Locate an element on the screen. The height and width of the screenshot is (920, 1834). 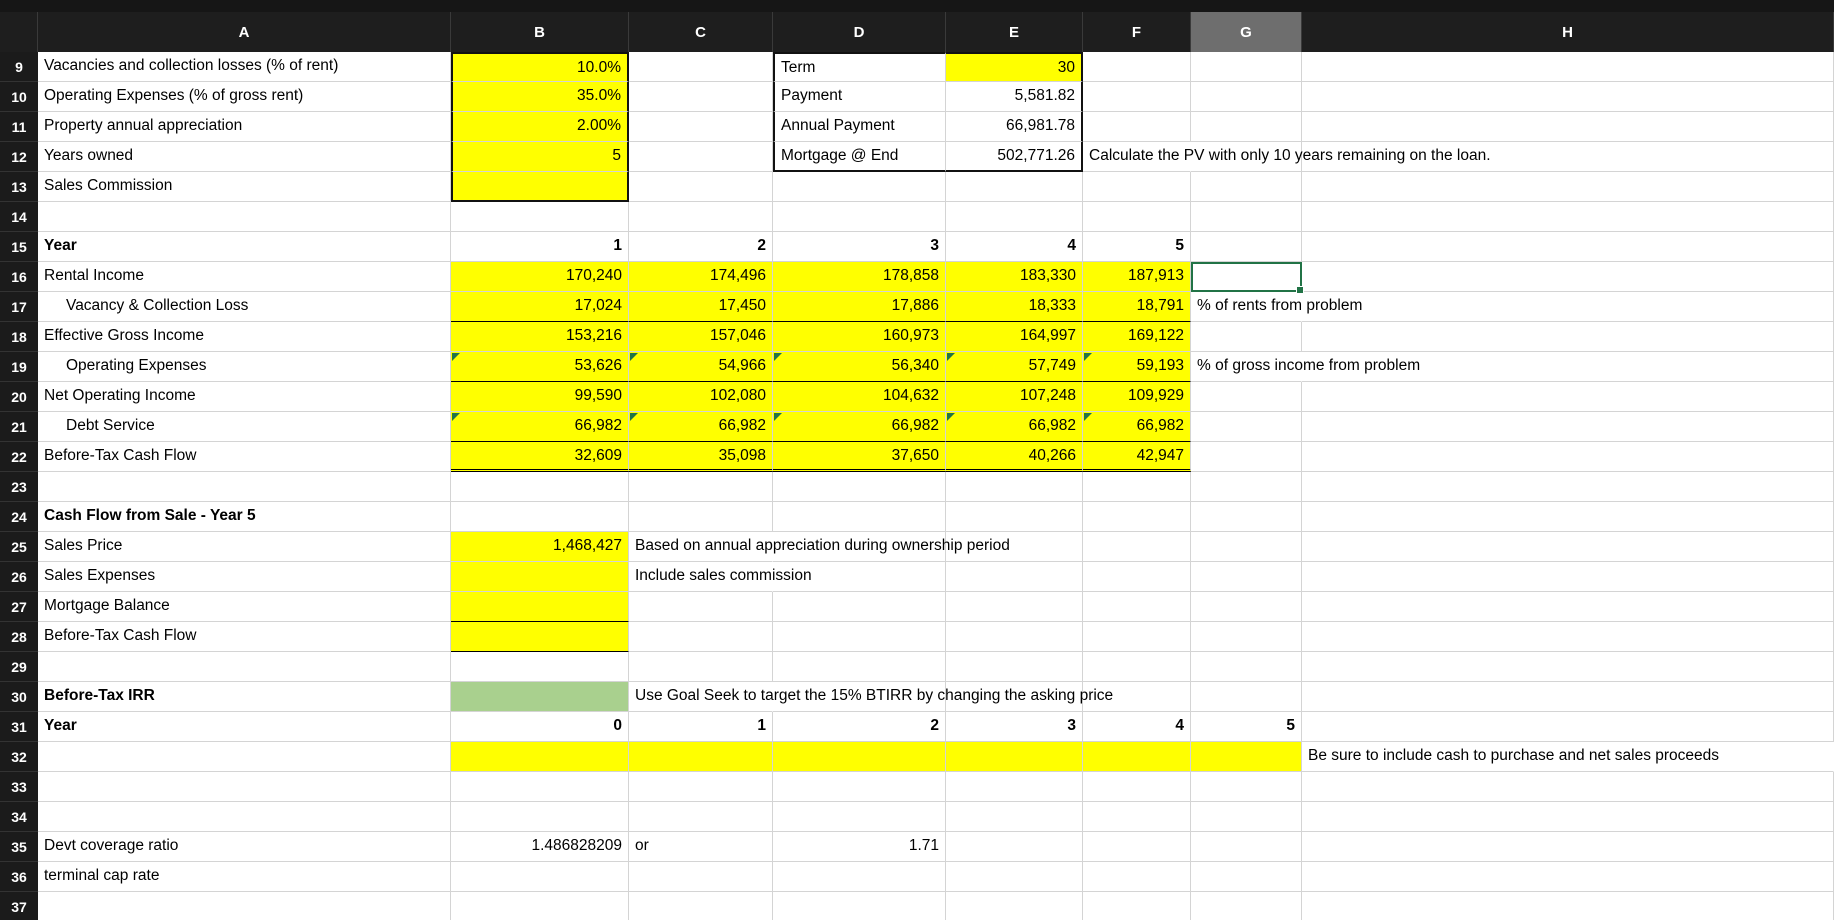
cell-F23 is located at coordinates (1137, 487).